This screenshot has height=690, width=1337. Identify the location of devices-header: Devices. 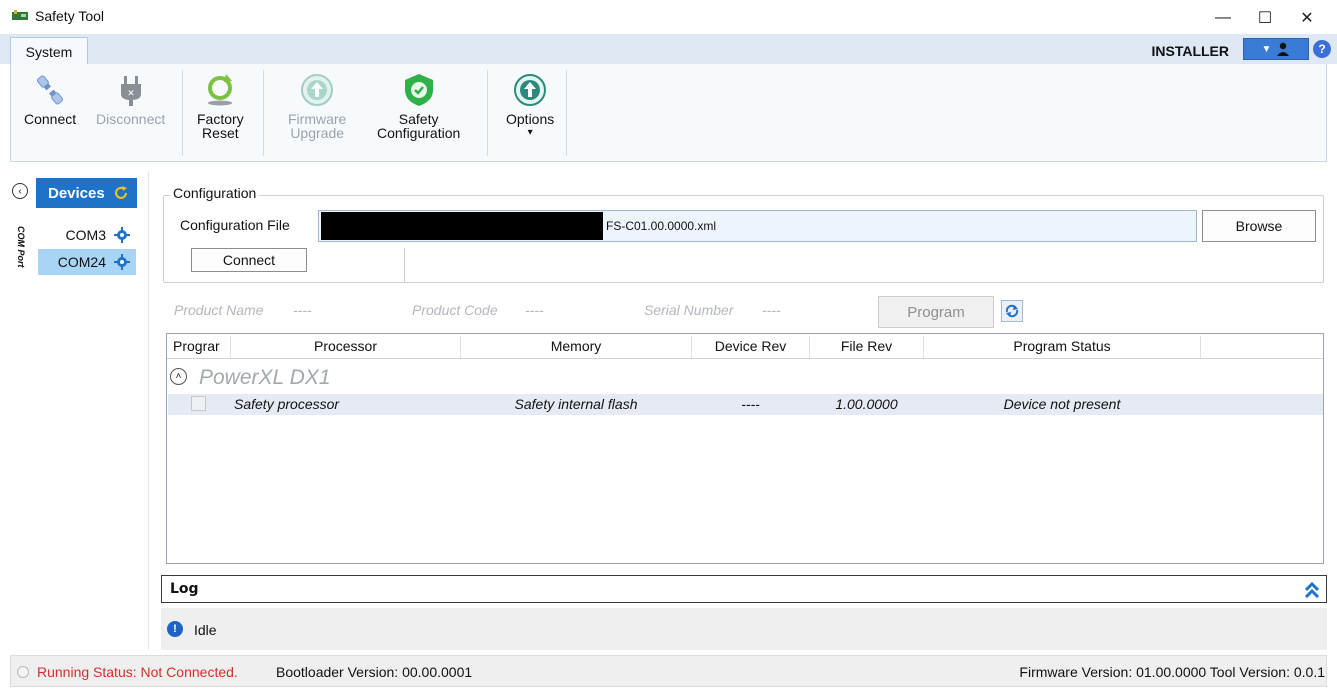
(86, 193).